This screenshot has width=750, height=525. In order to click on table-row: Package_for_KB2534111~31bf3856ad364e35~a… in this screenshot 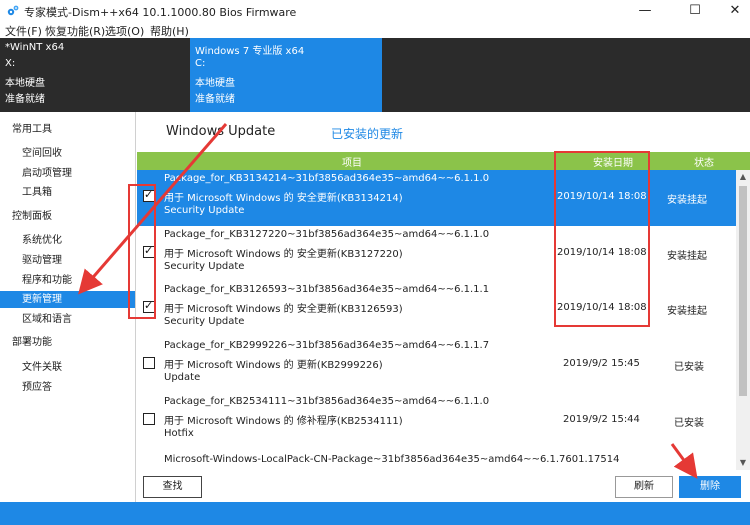, I will do `click(436, 421)`.